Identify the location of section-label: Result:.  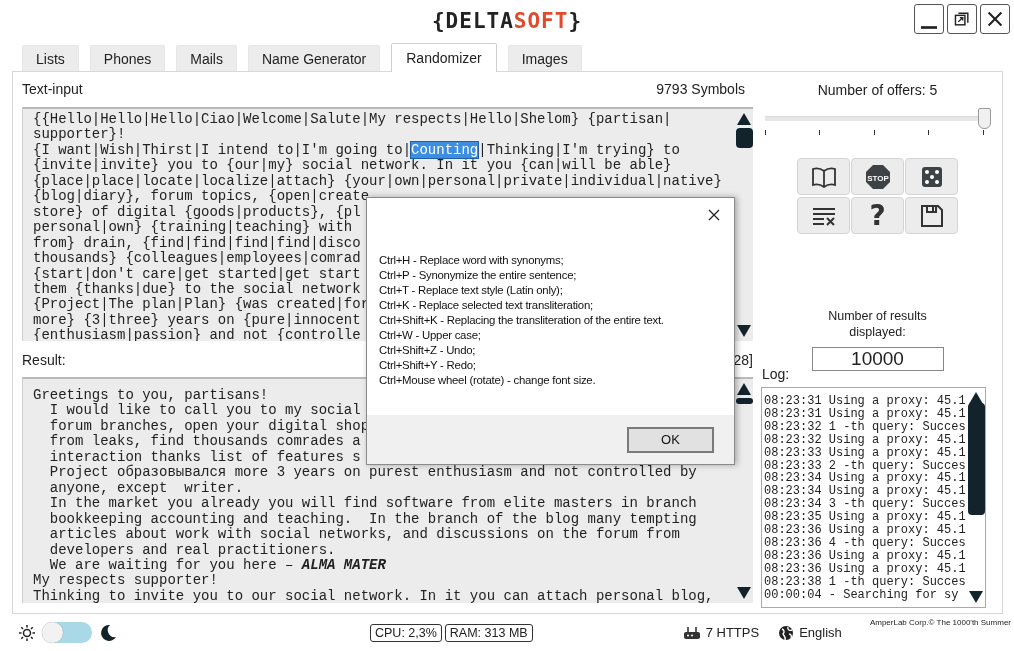
(44, 360).